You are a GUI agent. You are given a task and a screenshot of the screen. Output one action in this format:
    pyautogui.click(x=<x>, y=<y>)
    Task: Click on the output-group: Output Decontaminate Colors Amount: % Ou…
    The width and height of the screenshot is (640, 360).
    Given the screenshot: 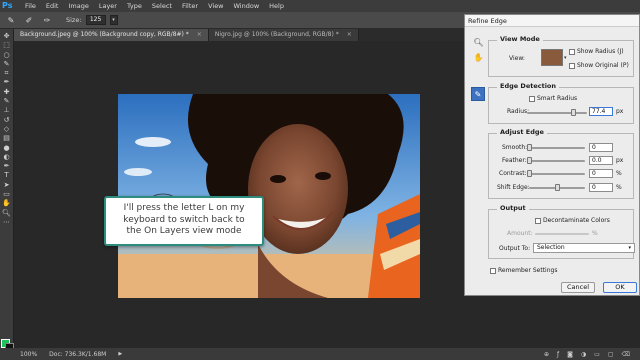 What is the action you would take?
    pyautogui.click(x=561, y=231)
    